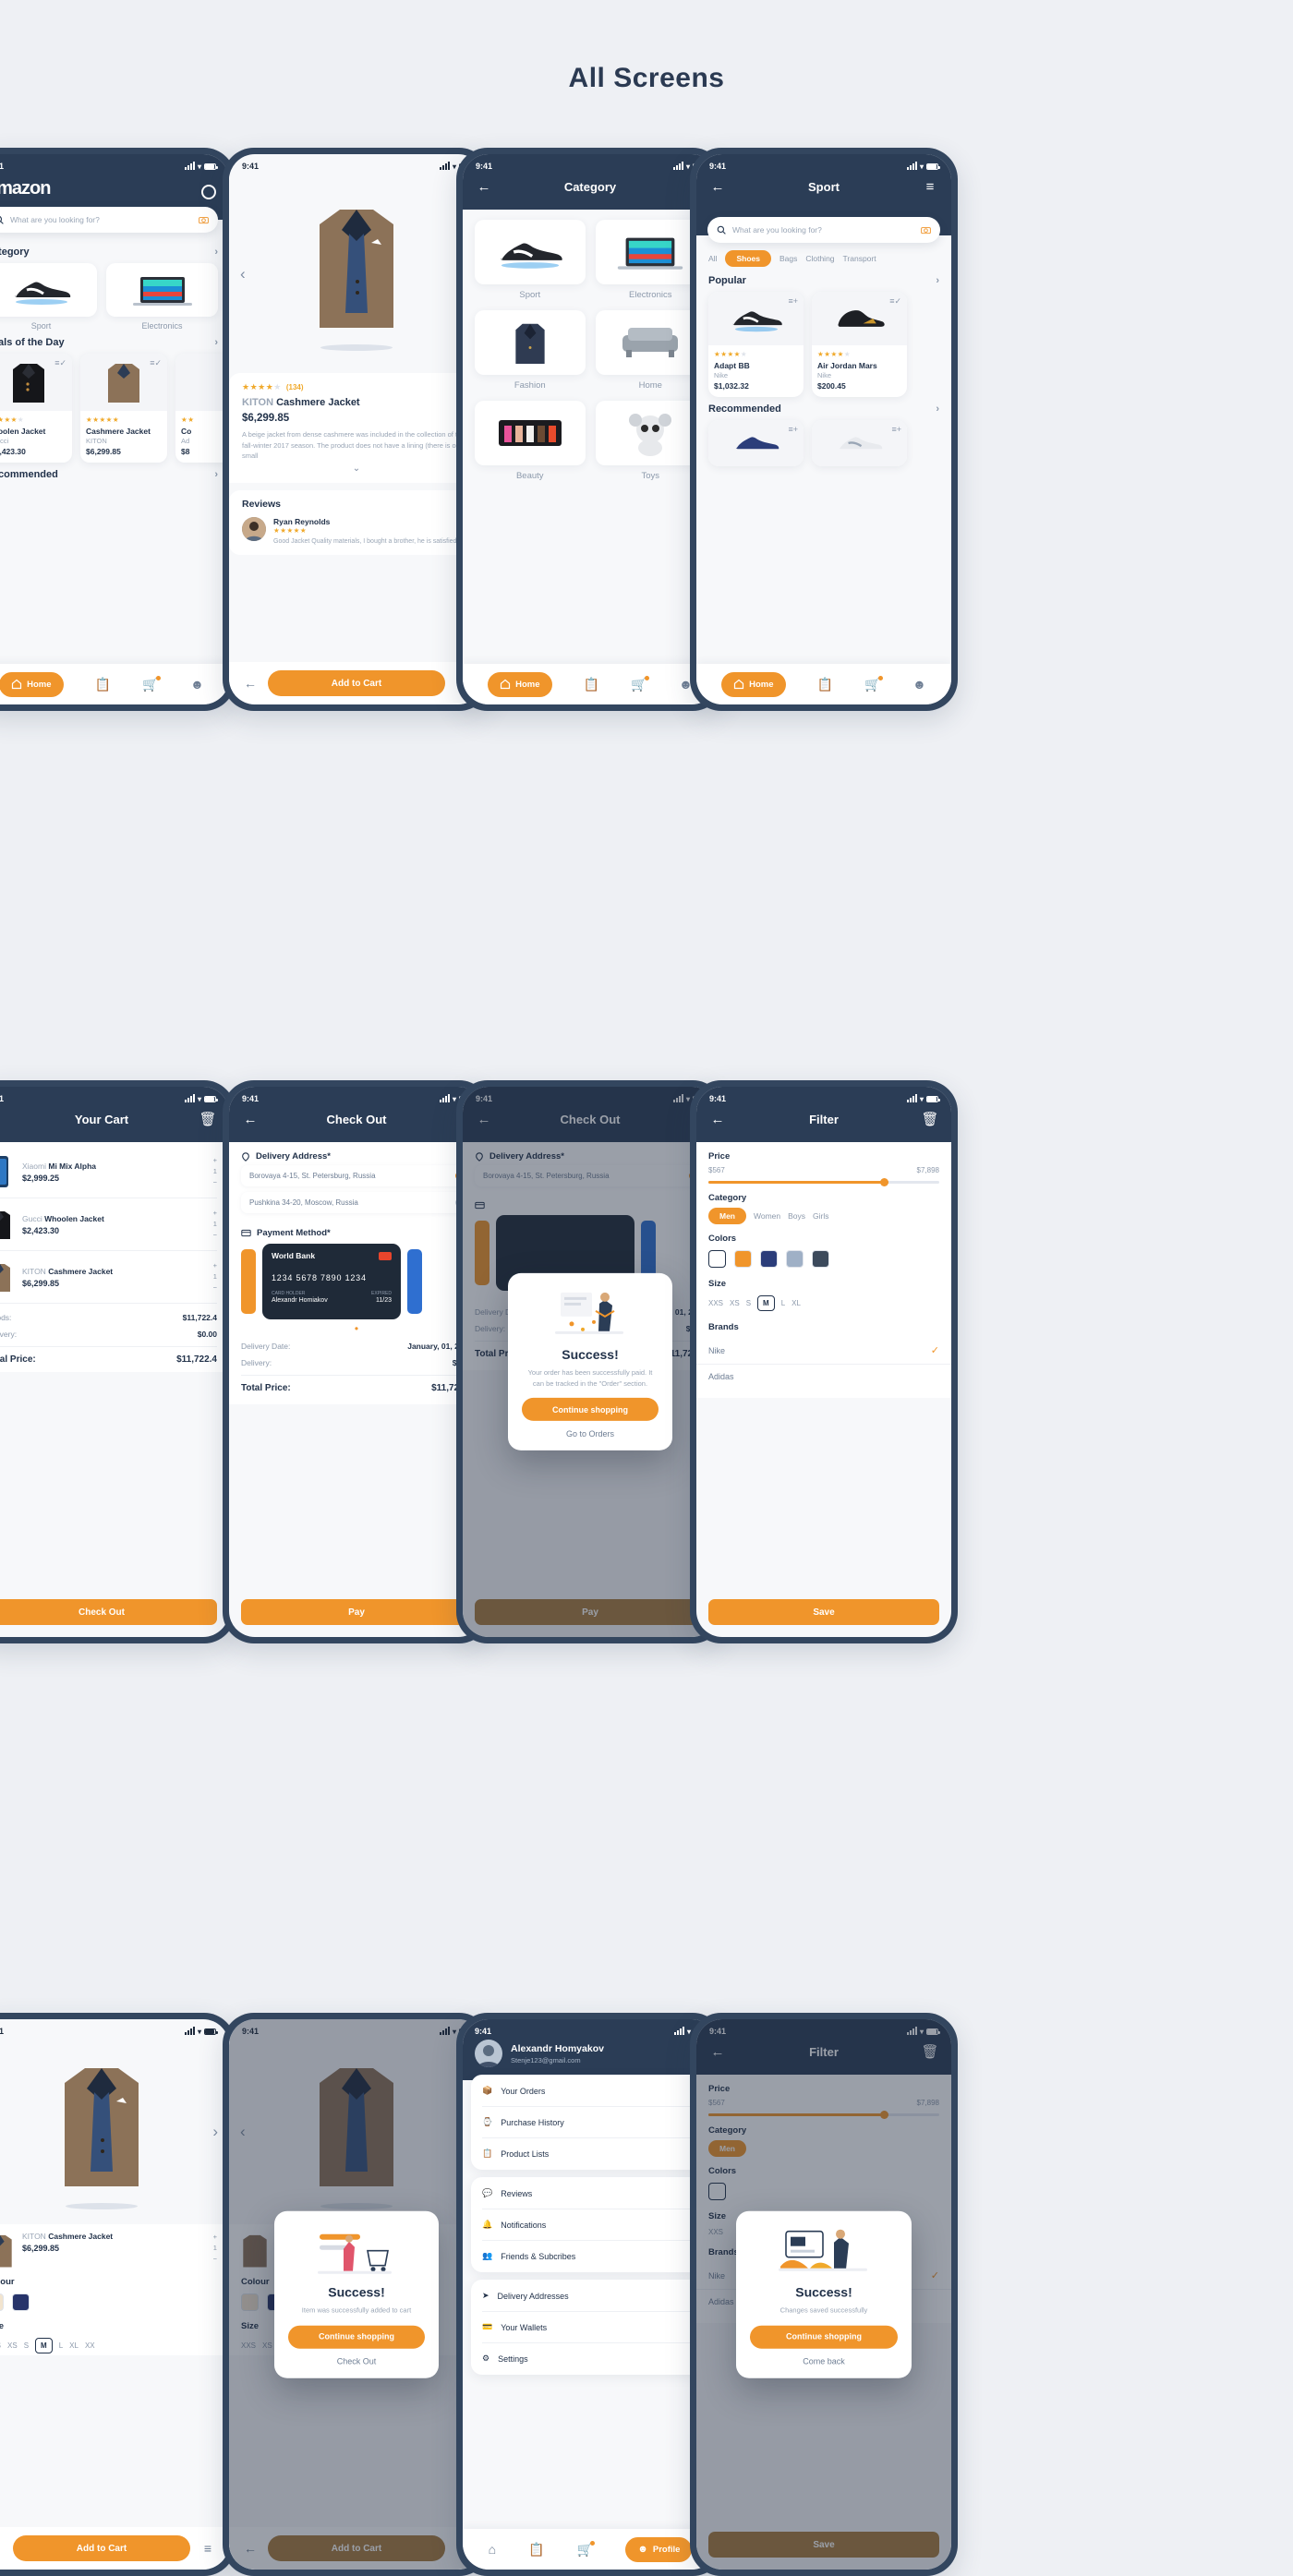 The width and height of the screenshot is (1293, 2576). What do you see at coordinates (12, 2345) in the screenshot?
I see `size-xs: XS` at bounding box center [12, 2345].